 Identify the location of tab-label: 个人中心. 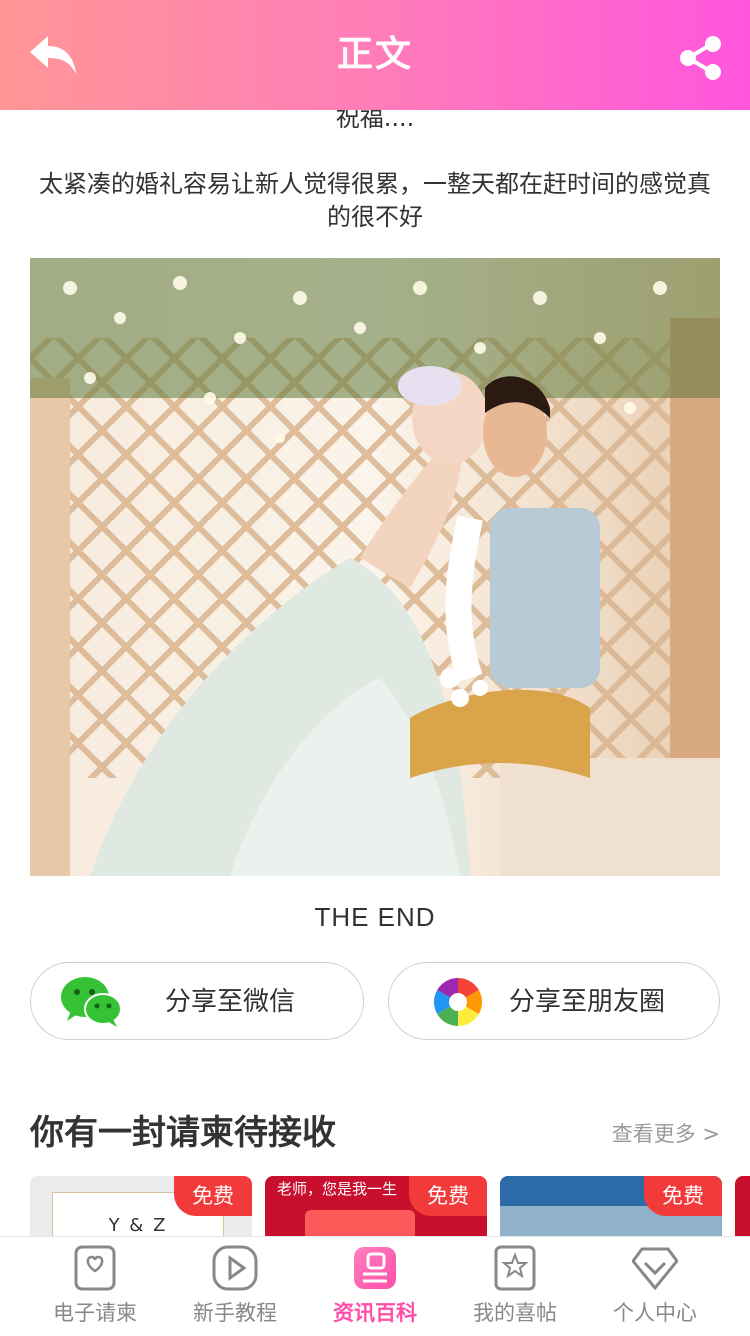
(655, 1313).